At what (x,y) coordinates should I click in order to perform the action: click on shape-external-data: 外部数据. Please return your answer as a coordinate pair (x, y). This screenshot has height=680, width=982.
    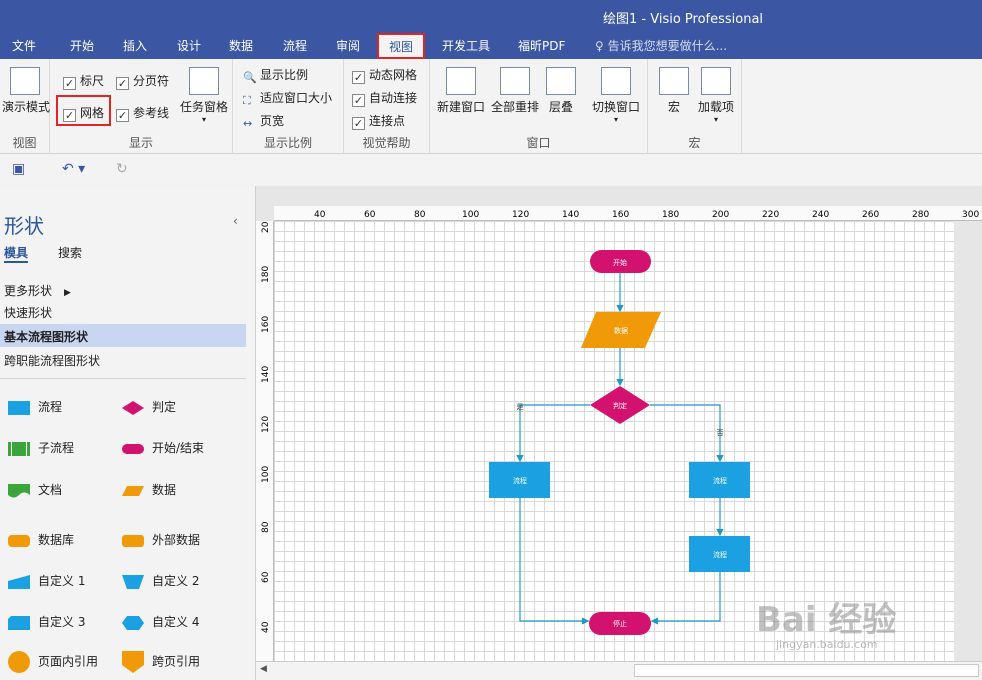
    Looking at the image, I should click on (161, 539).